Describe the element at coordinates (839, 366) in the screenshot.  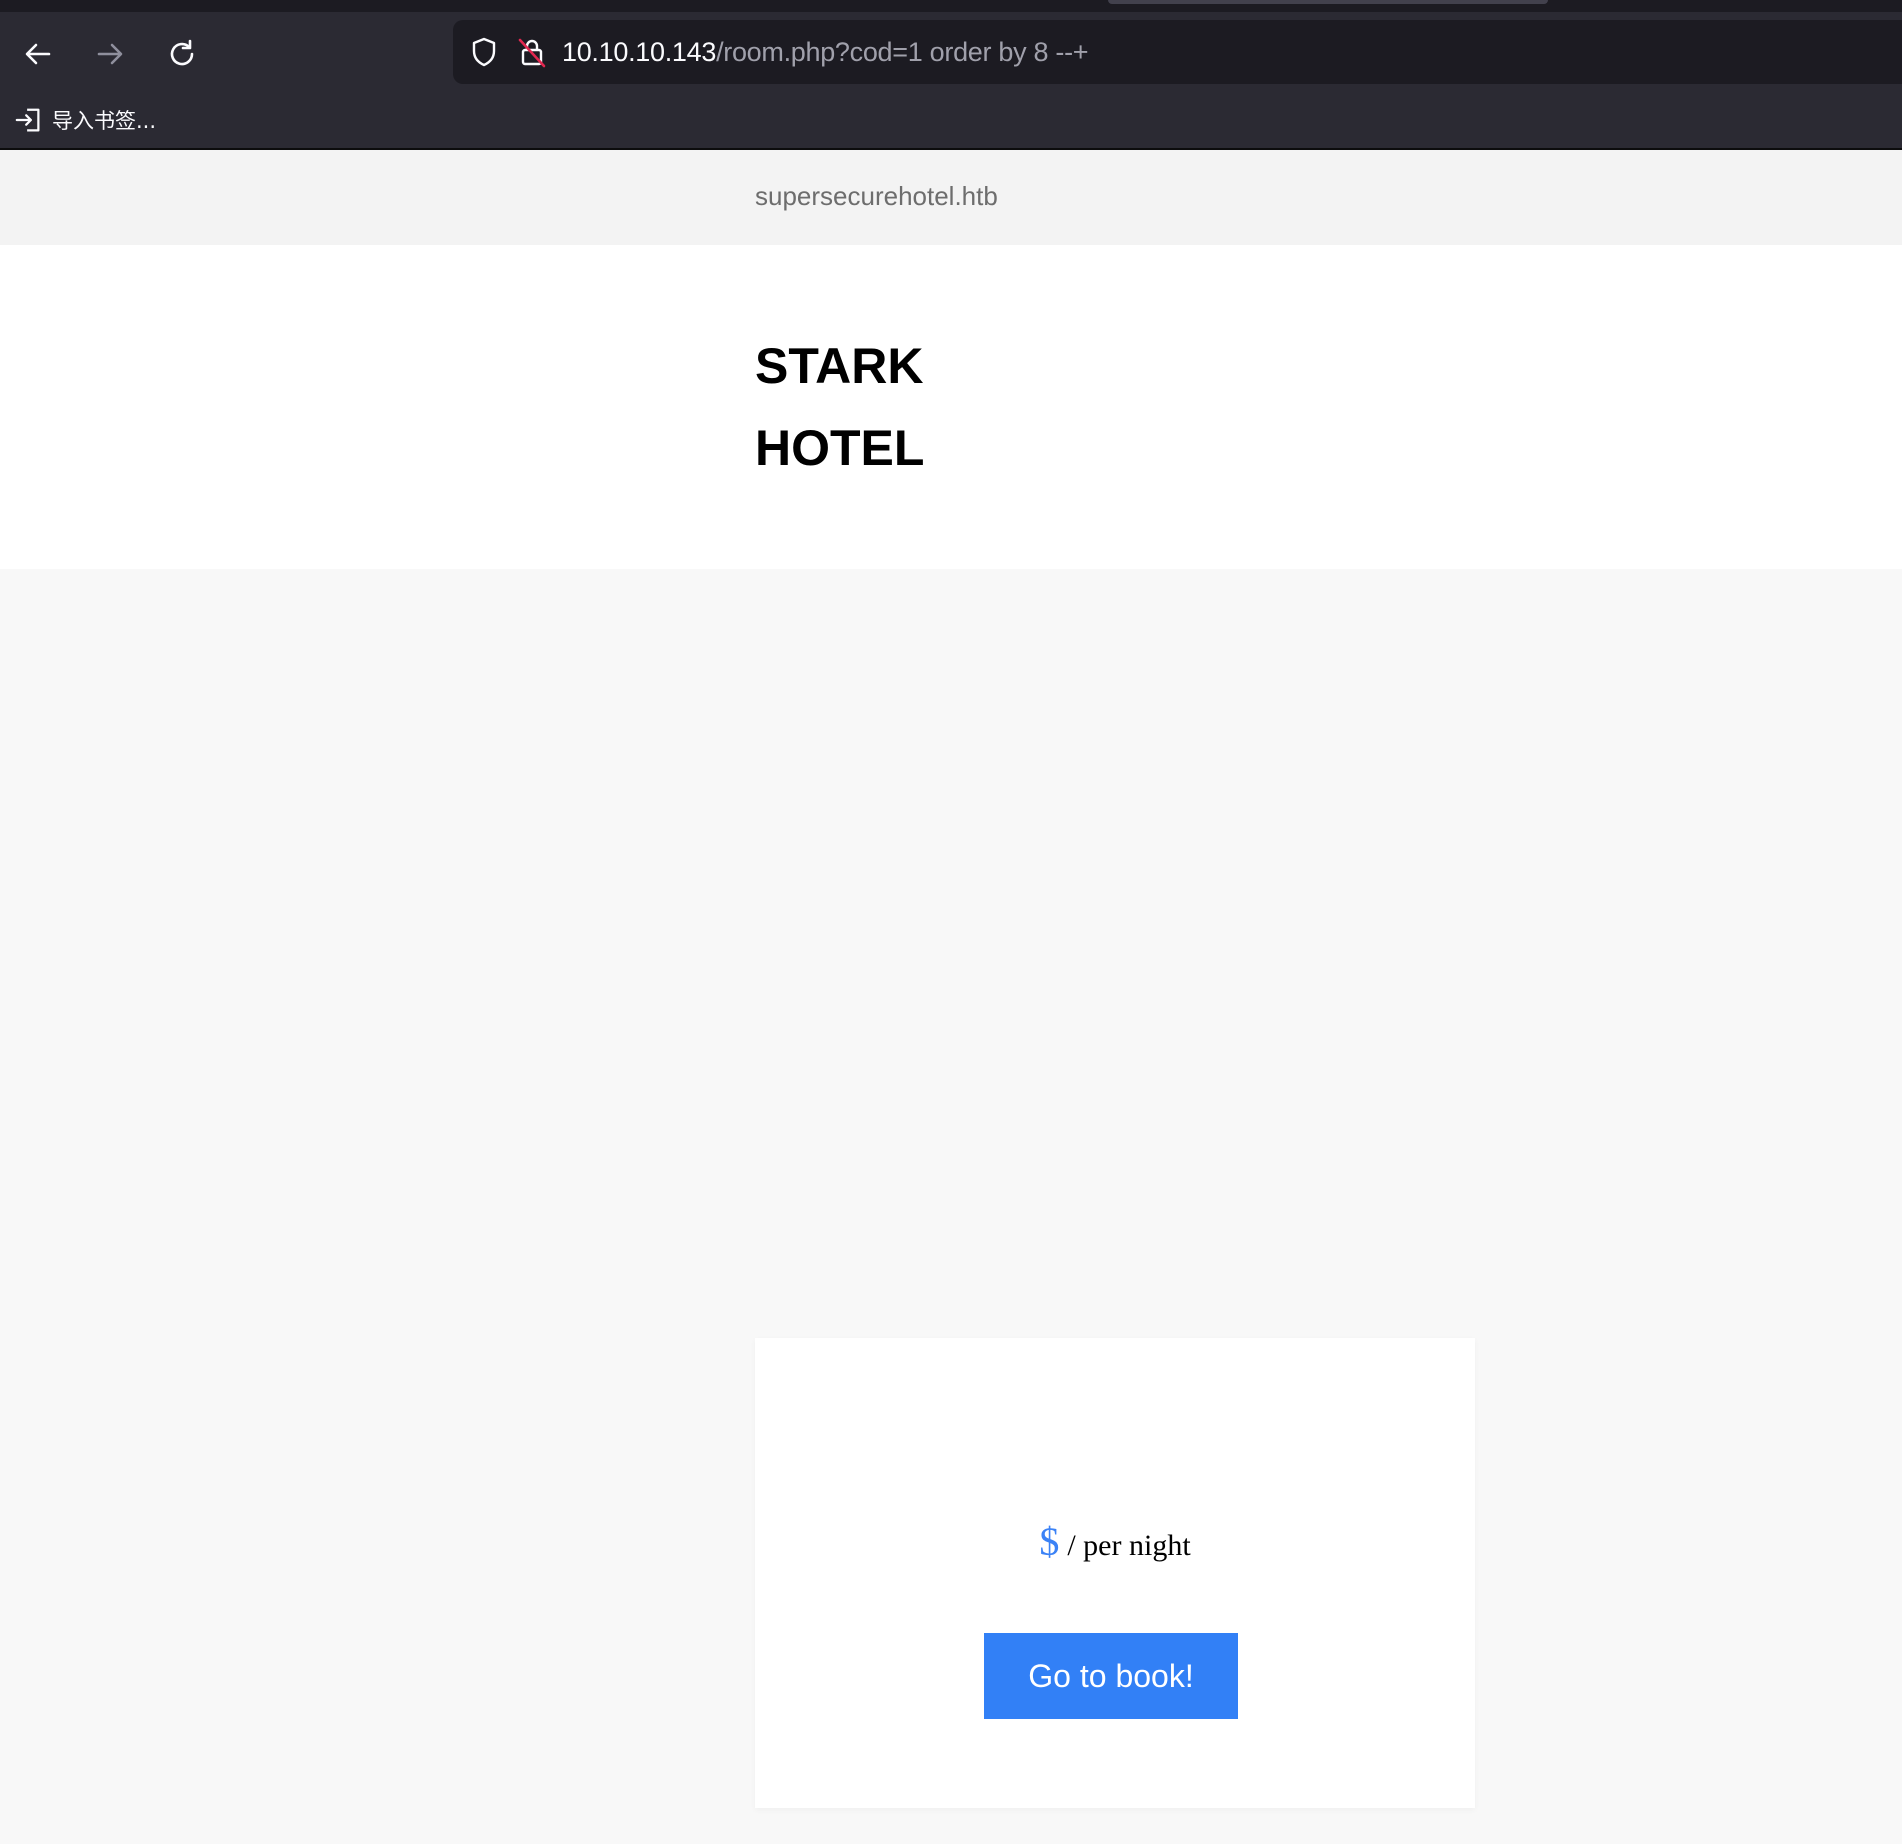
I see `hero-title-line1: STARK` at that location.